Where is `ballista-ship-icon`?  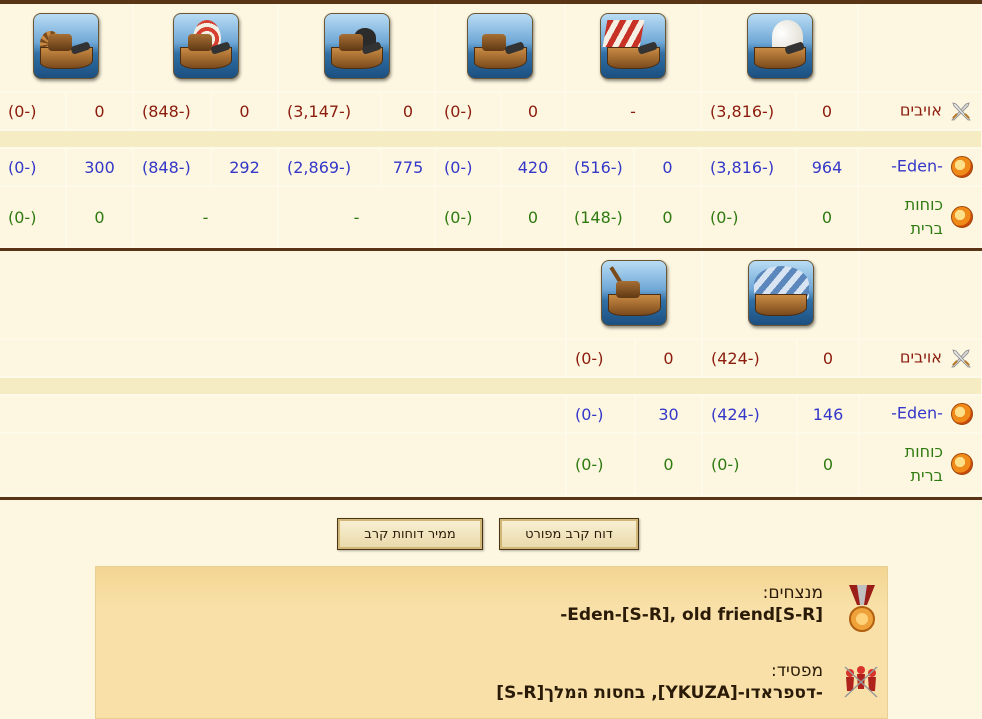
ballista-ship-icon is located at coordinates (500, 45).